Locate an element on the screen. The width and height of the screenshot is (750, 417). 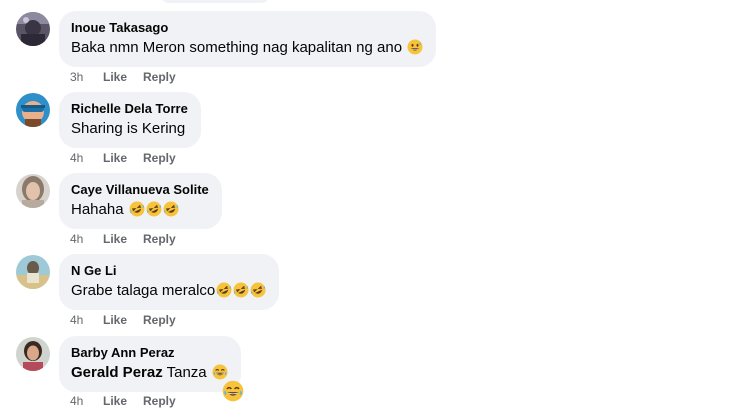
comment-author: Caye Villanueva Solite is located at coordinates (140, 189).